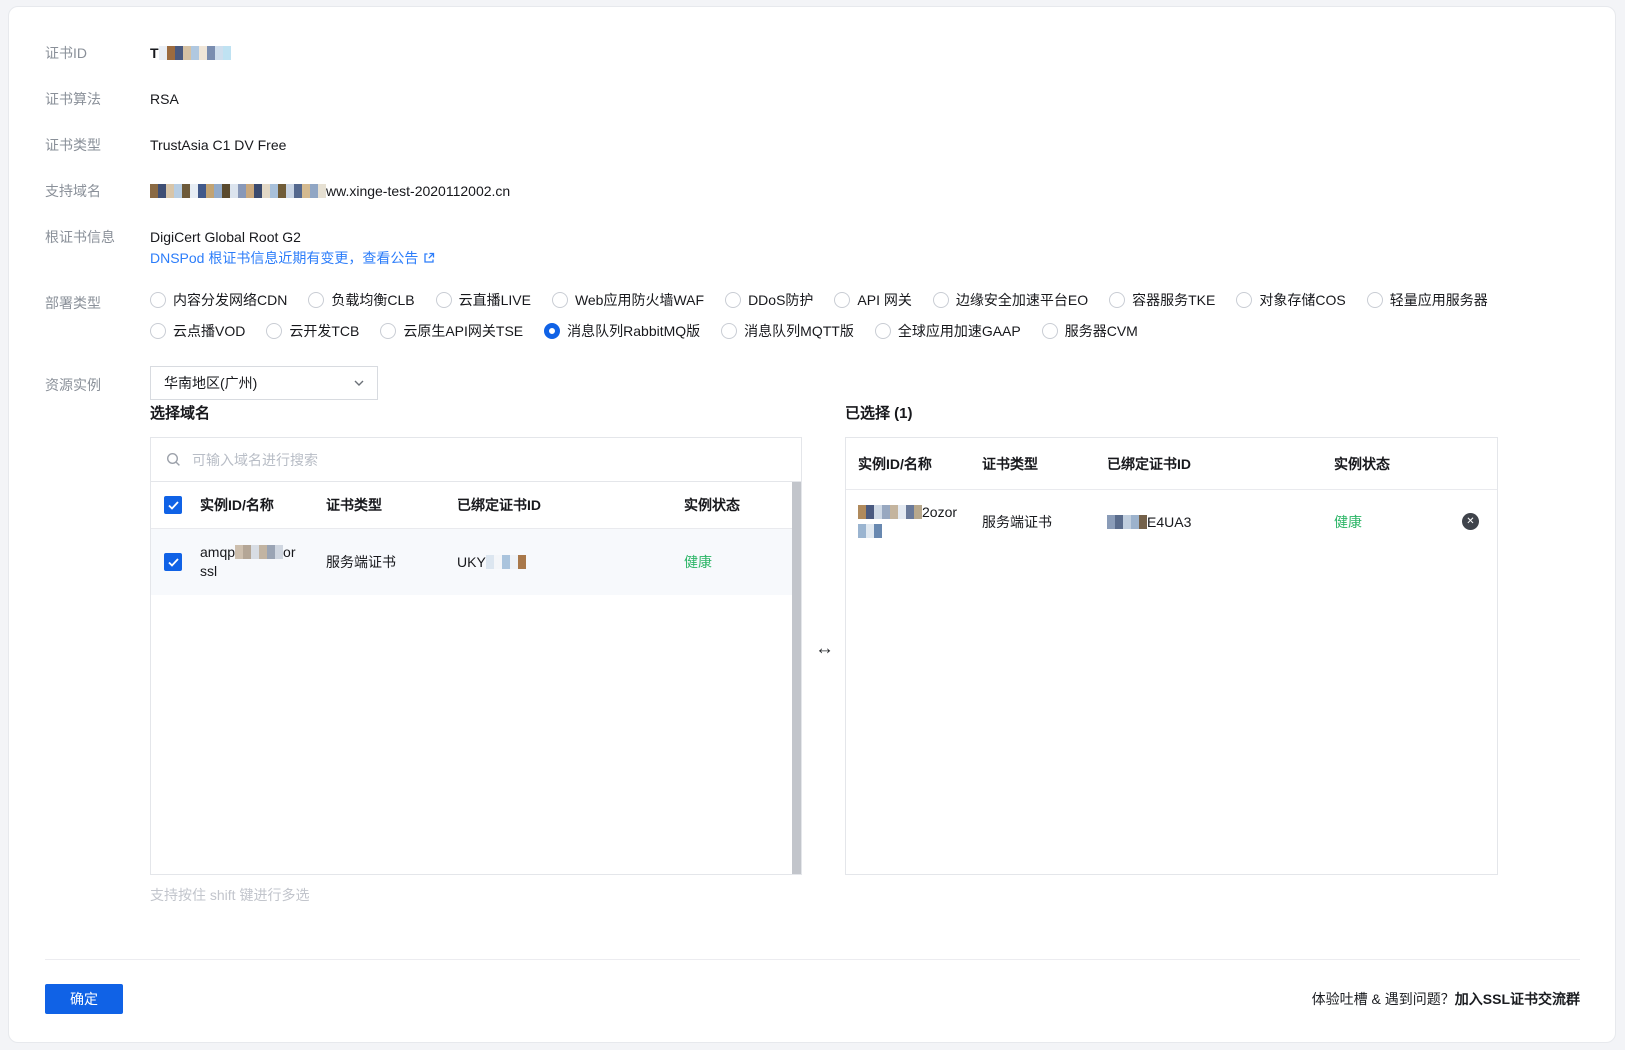  I want to click on deploy-option: 云开发TCB, so click(312, 331).